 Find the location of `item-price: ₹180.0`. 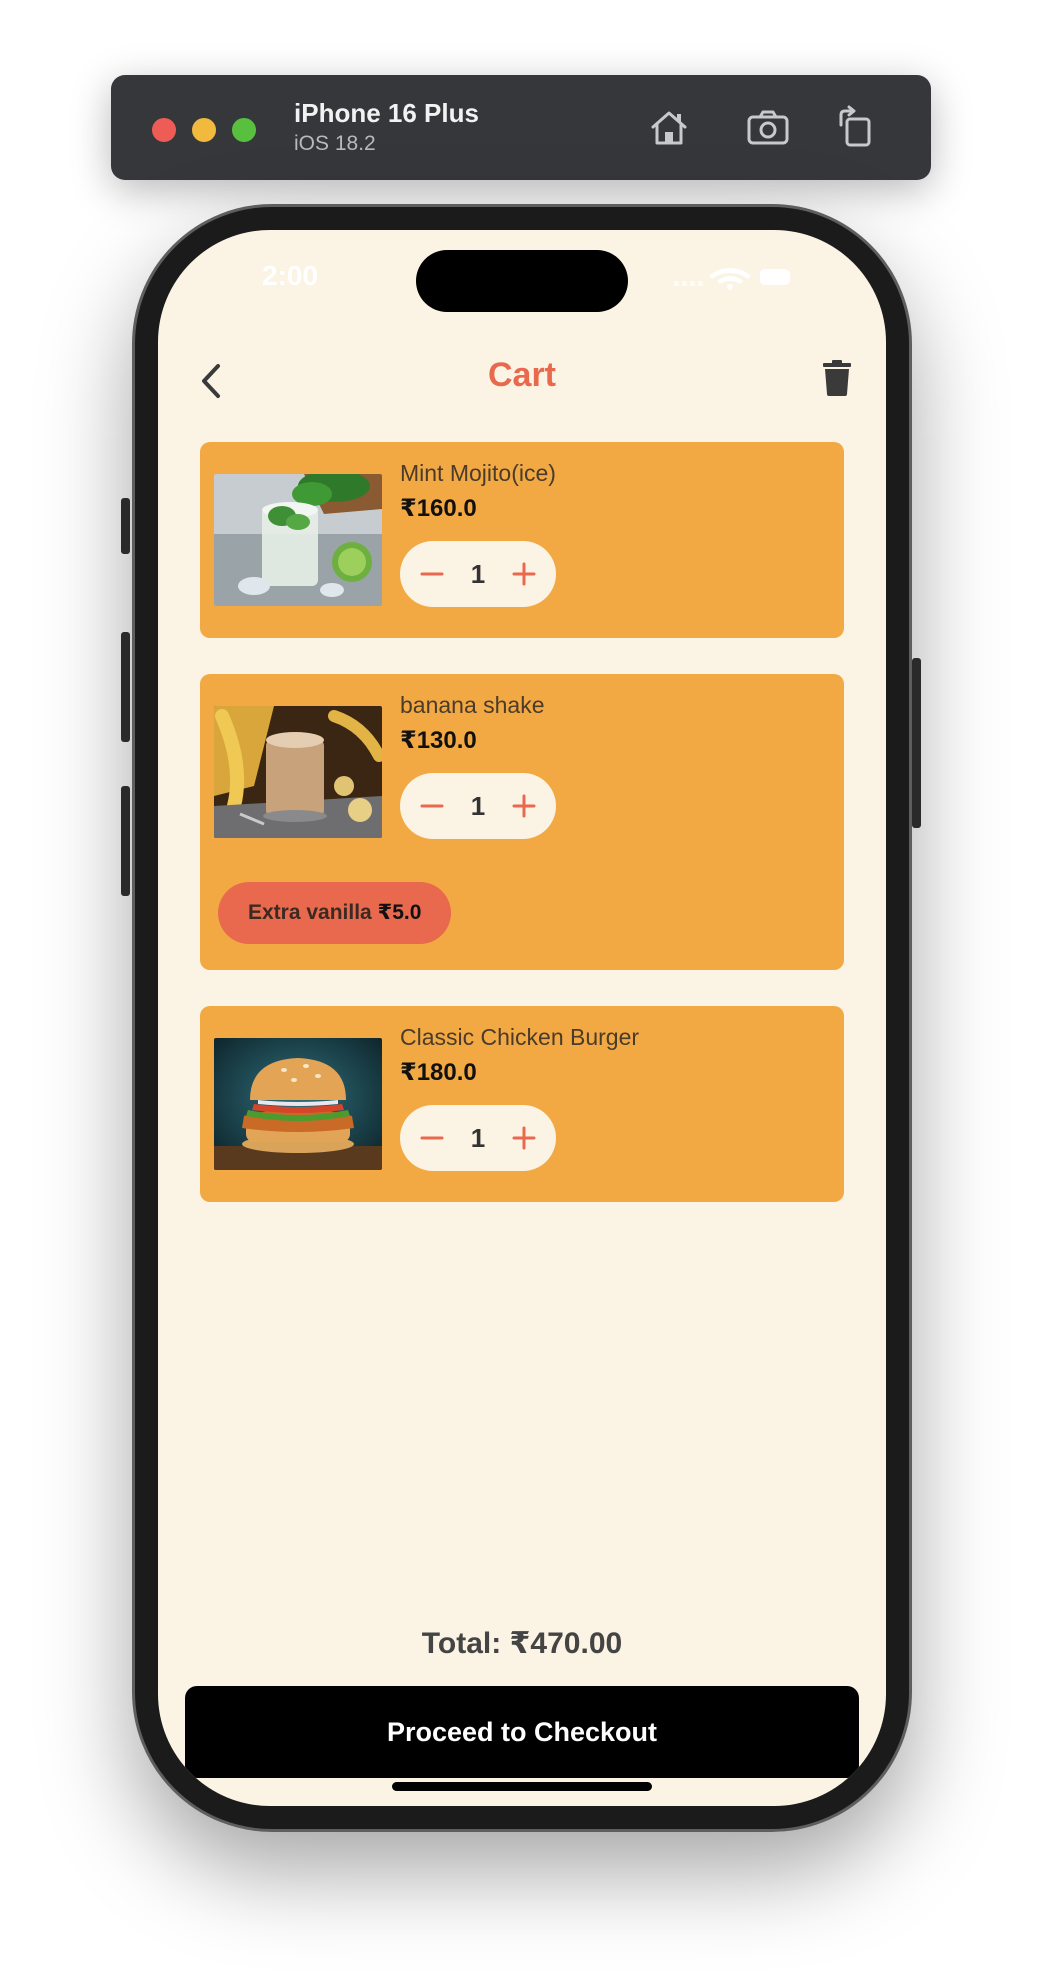

item-price: ₹180.0 is located at coordinates (438, 1072).